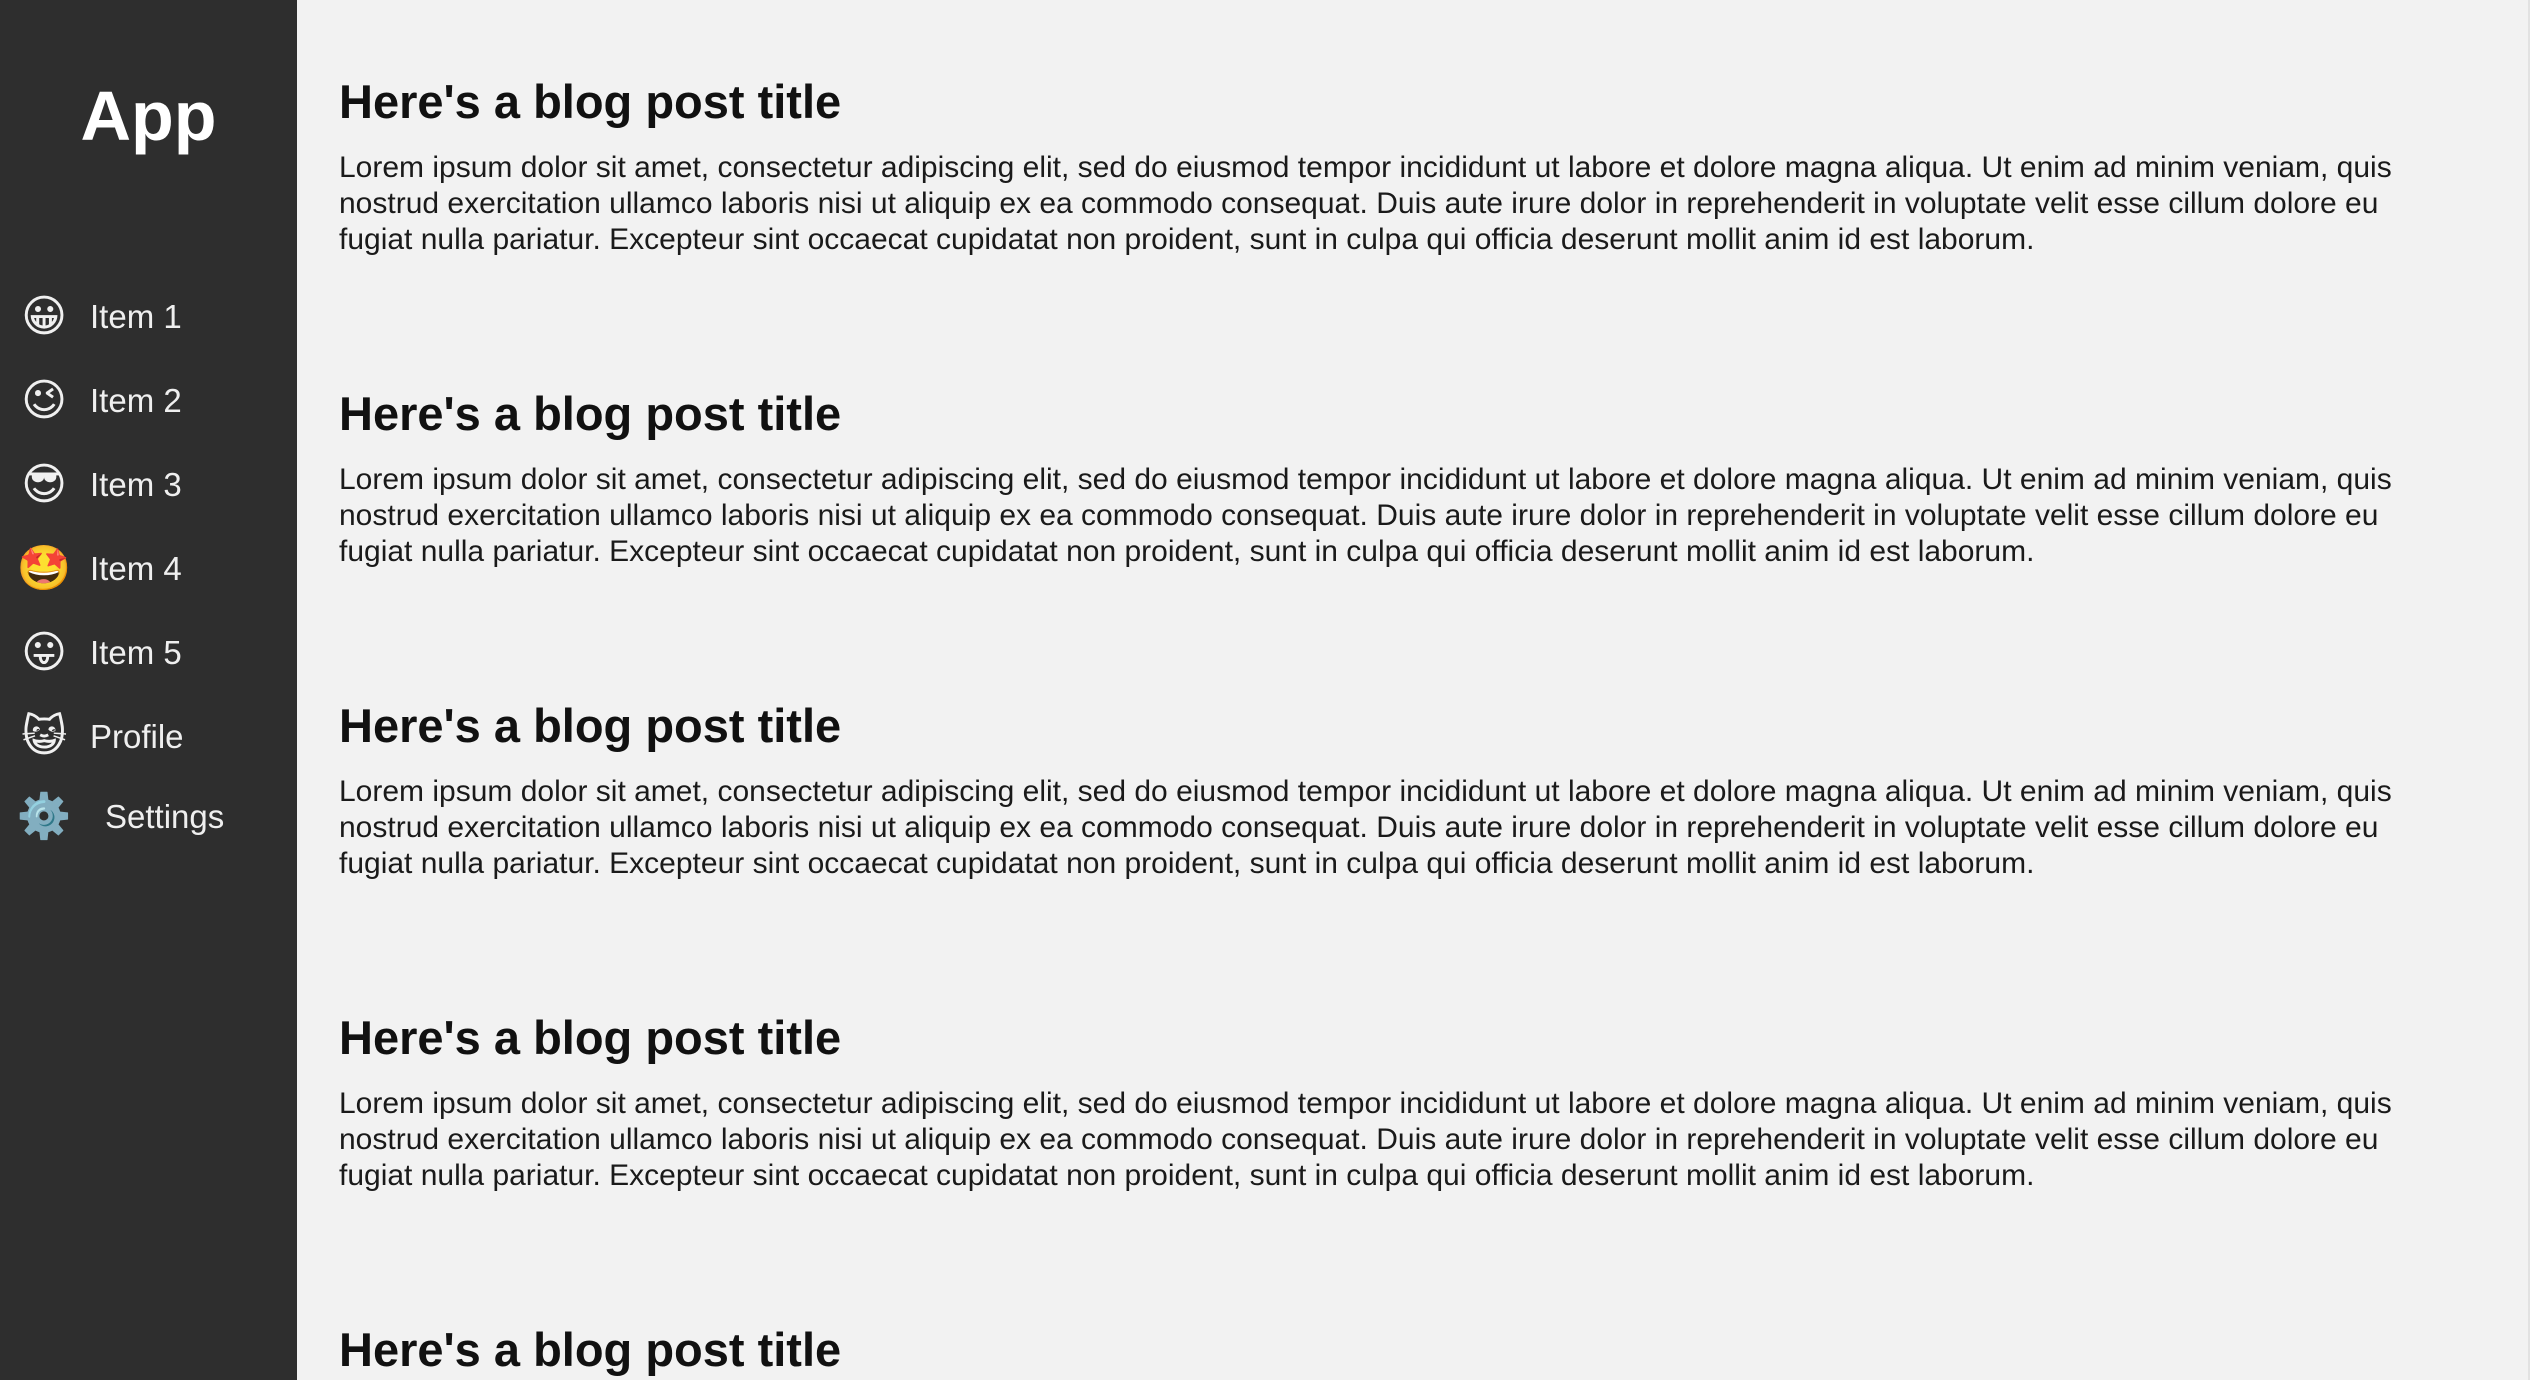 This screenshot has width=2530, height=1380. What do you see at coordinates (136, 484) in the screenshot?
I see `sidebar-item-label: Item 3` at bounding box center [136, 484].